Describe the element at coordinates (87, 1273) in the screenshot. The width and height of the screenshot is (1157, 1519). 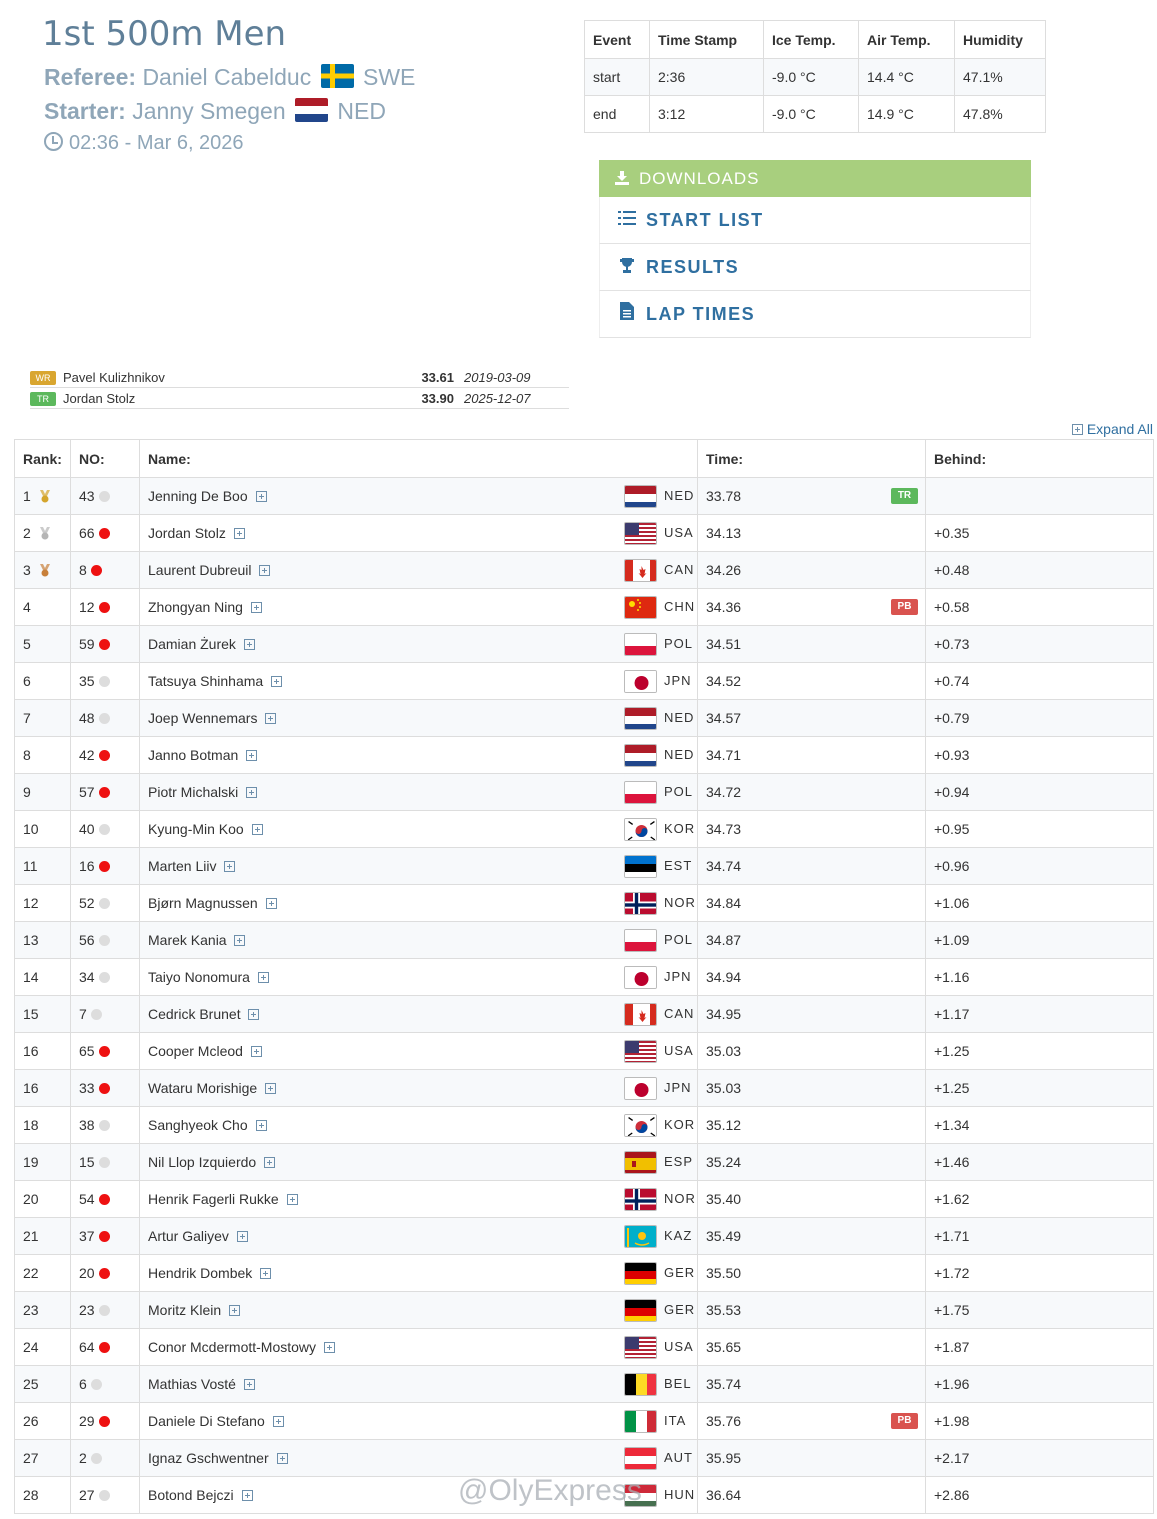
I see `bib-number: 20` at that location.